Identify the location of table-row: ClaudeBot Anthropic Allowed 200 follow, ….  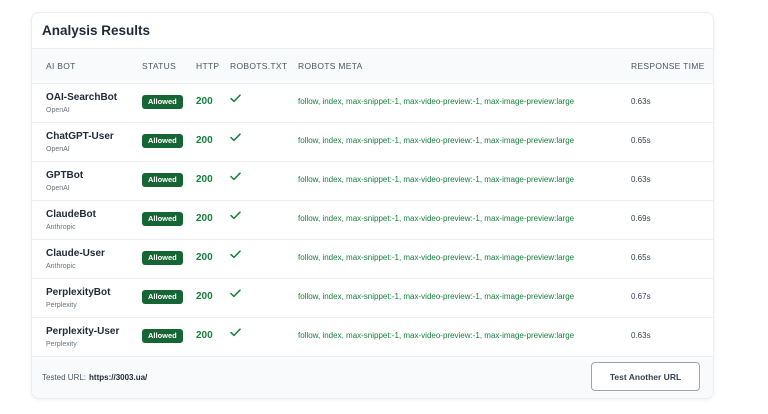
(372, 220).